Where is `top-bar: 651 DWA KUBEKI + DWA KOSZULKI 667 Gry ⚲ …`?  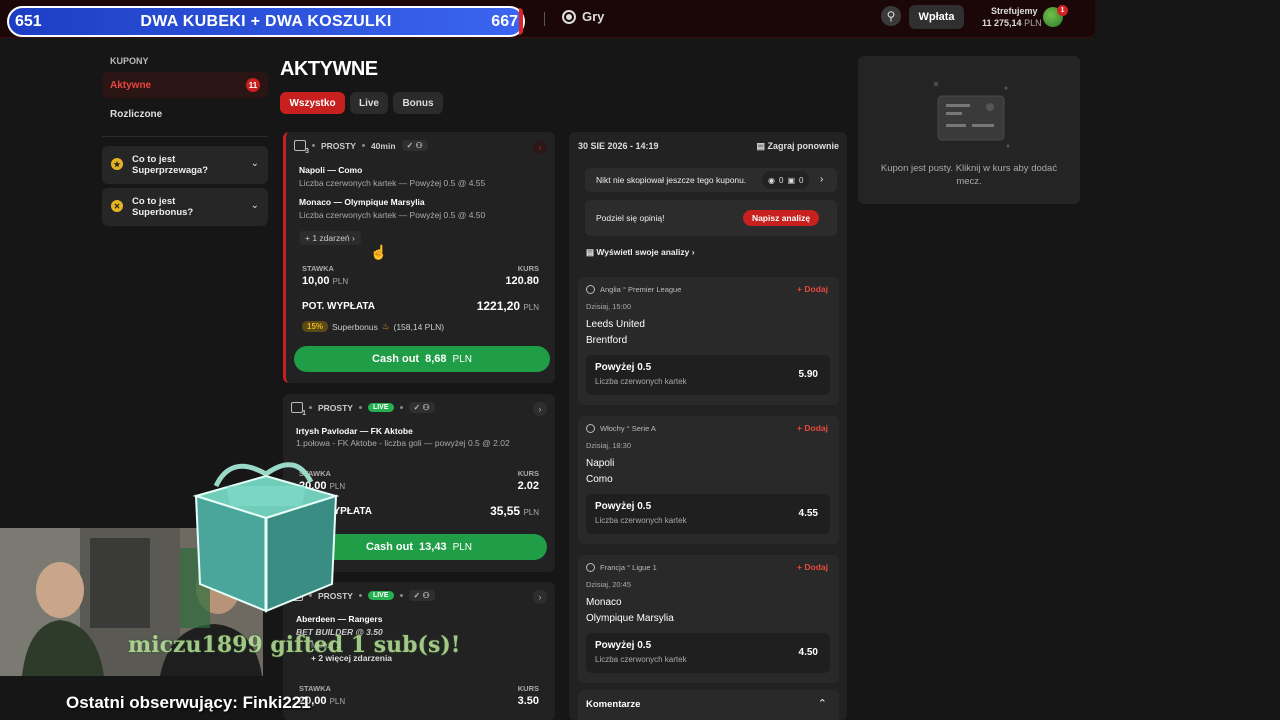 top-bar: 651 DWA KUBEKI + DWA KOSZULKI 667 Gry ⚲ … is located at coordinates (547, 19).